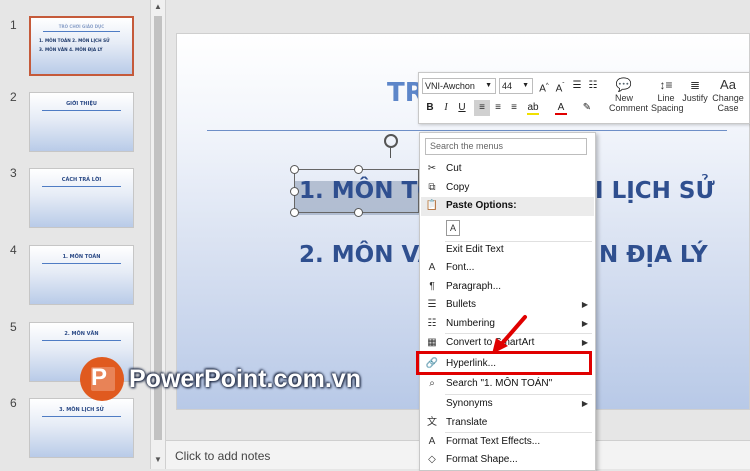  What do you see at coordinates (728, 108) in the screenshot?
I see `change-case-label: Case` at bounding box center [728, 108].